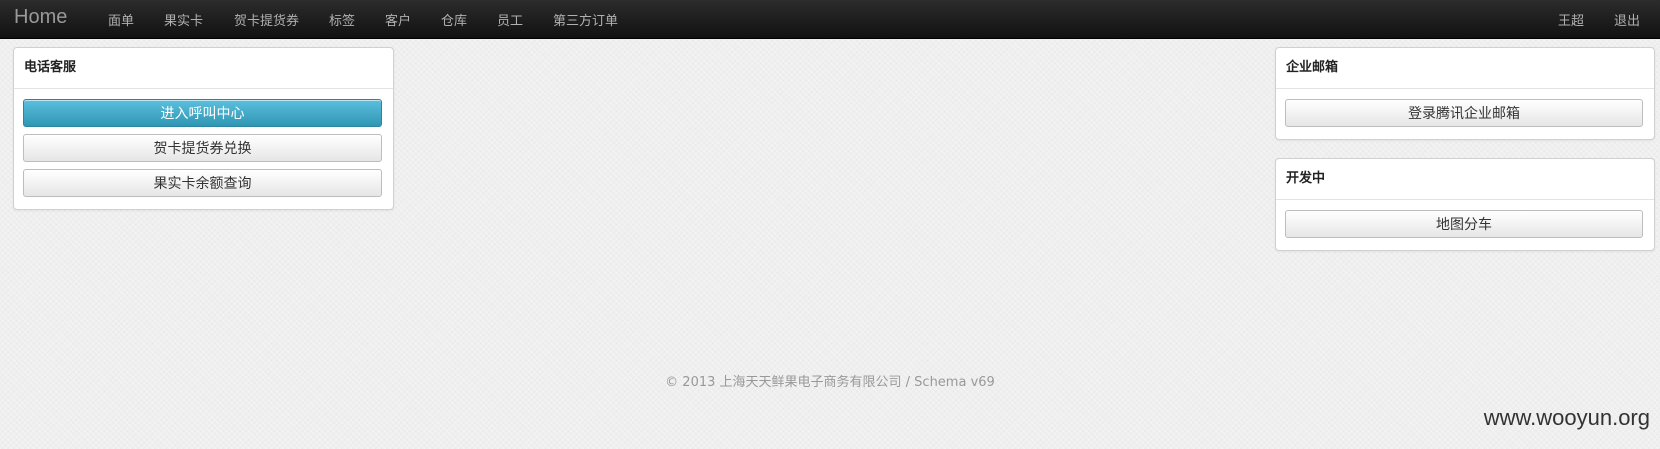  Describe the element at coordinates (266, 19) in the screenshot. I see `nav-item-greeting-card-voucher: 贺卡提货券` at that location.